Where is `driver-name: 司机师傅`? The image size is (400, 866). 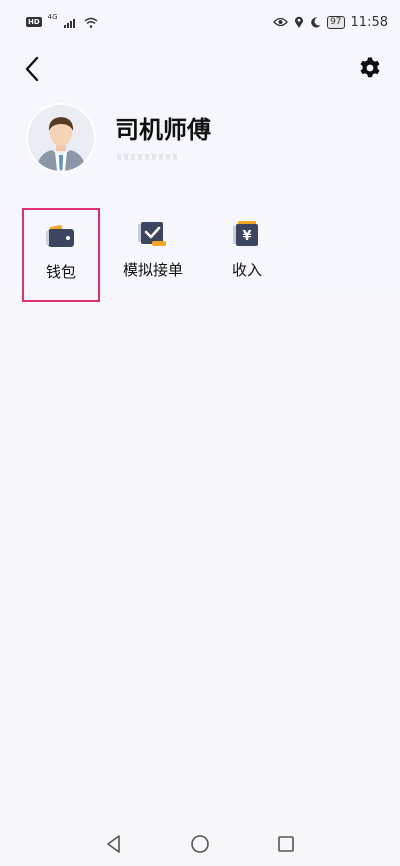
driver-name: 司机师傅 is located at coordinates (163, 130).